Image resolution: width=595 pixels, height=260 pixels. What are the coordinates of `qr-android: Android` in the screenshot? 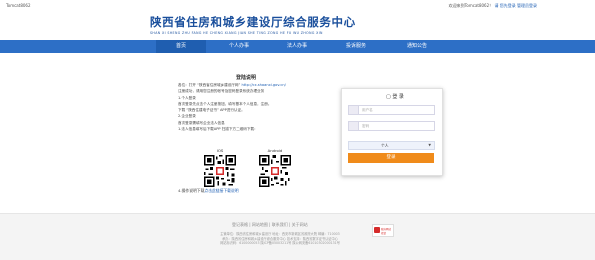 It's located at (275, 167).